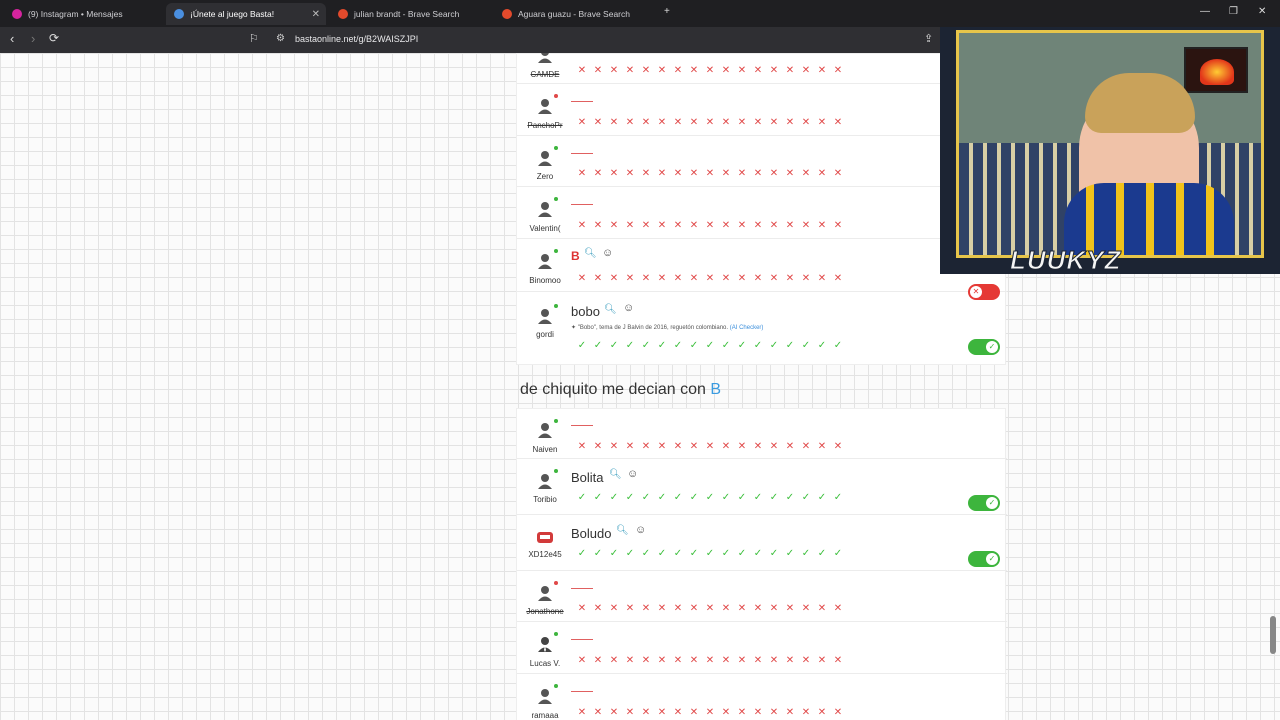  What do you see at coordinates (545, 537) in the screenshot?
I see `custom-avatar-icon` at bounding box center [545, 537].